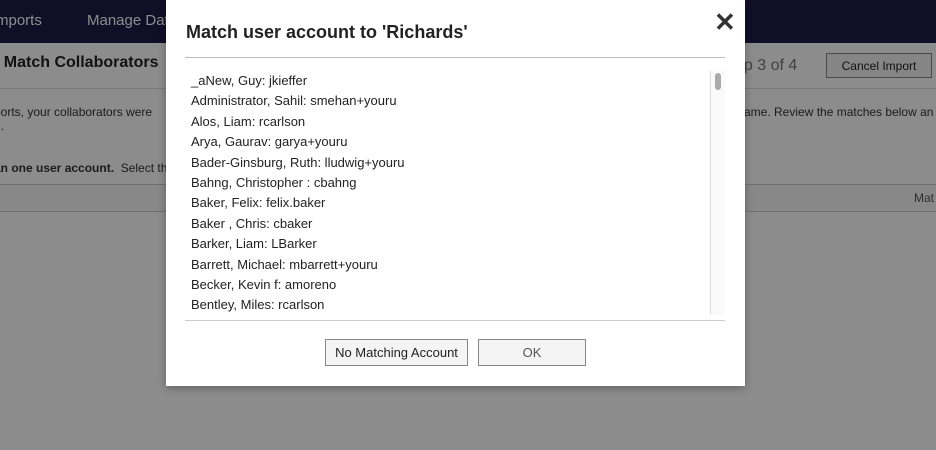 The width and height of the screenshot is (936, 450). What do you see at coordinates (532, 352) in the screenshot?
I see `ok-button: OK` at bounding box center [532, 352].